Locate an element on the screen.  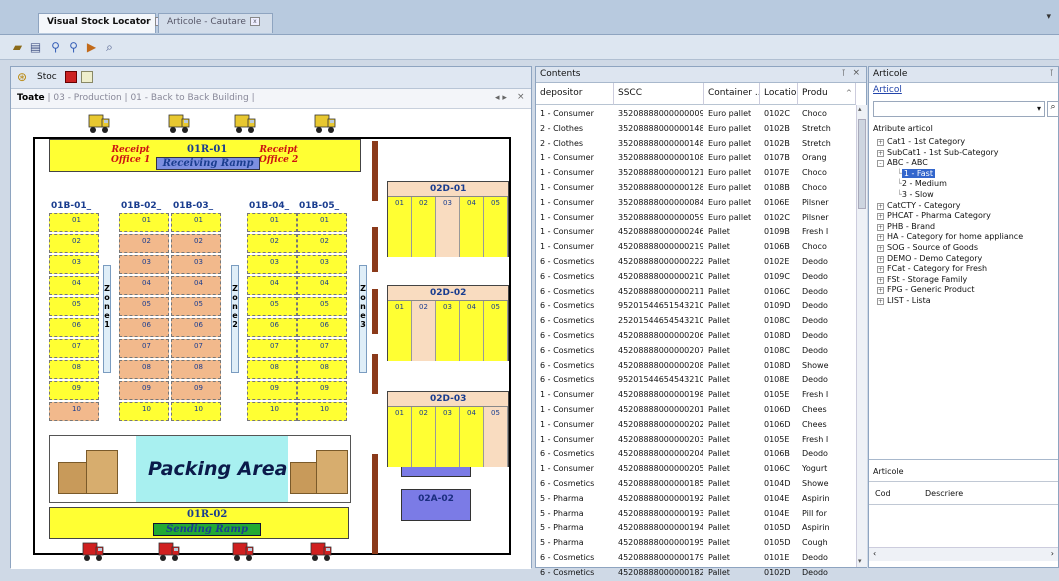
area-02a-02: 02A-02 is located at coordinates (436, 505).